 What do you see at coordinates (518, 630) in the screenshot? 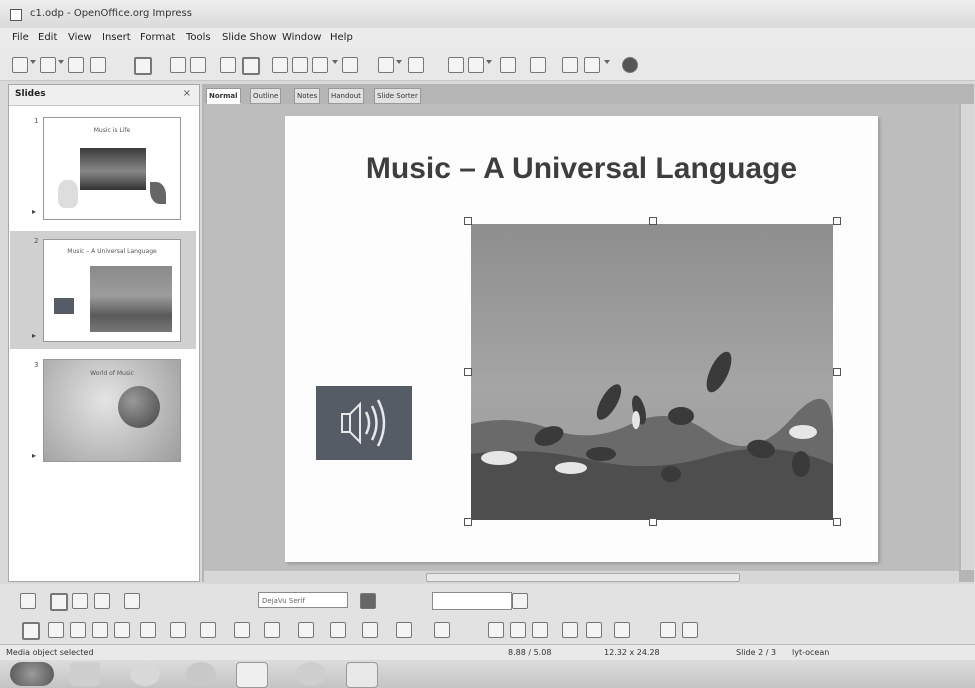
I see `from-file-icon` at bounding box center [518, 630].